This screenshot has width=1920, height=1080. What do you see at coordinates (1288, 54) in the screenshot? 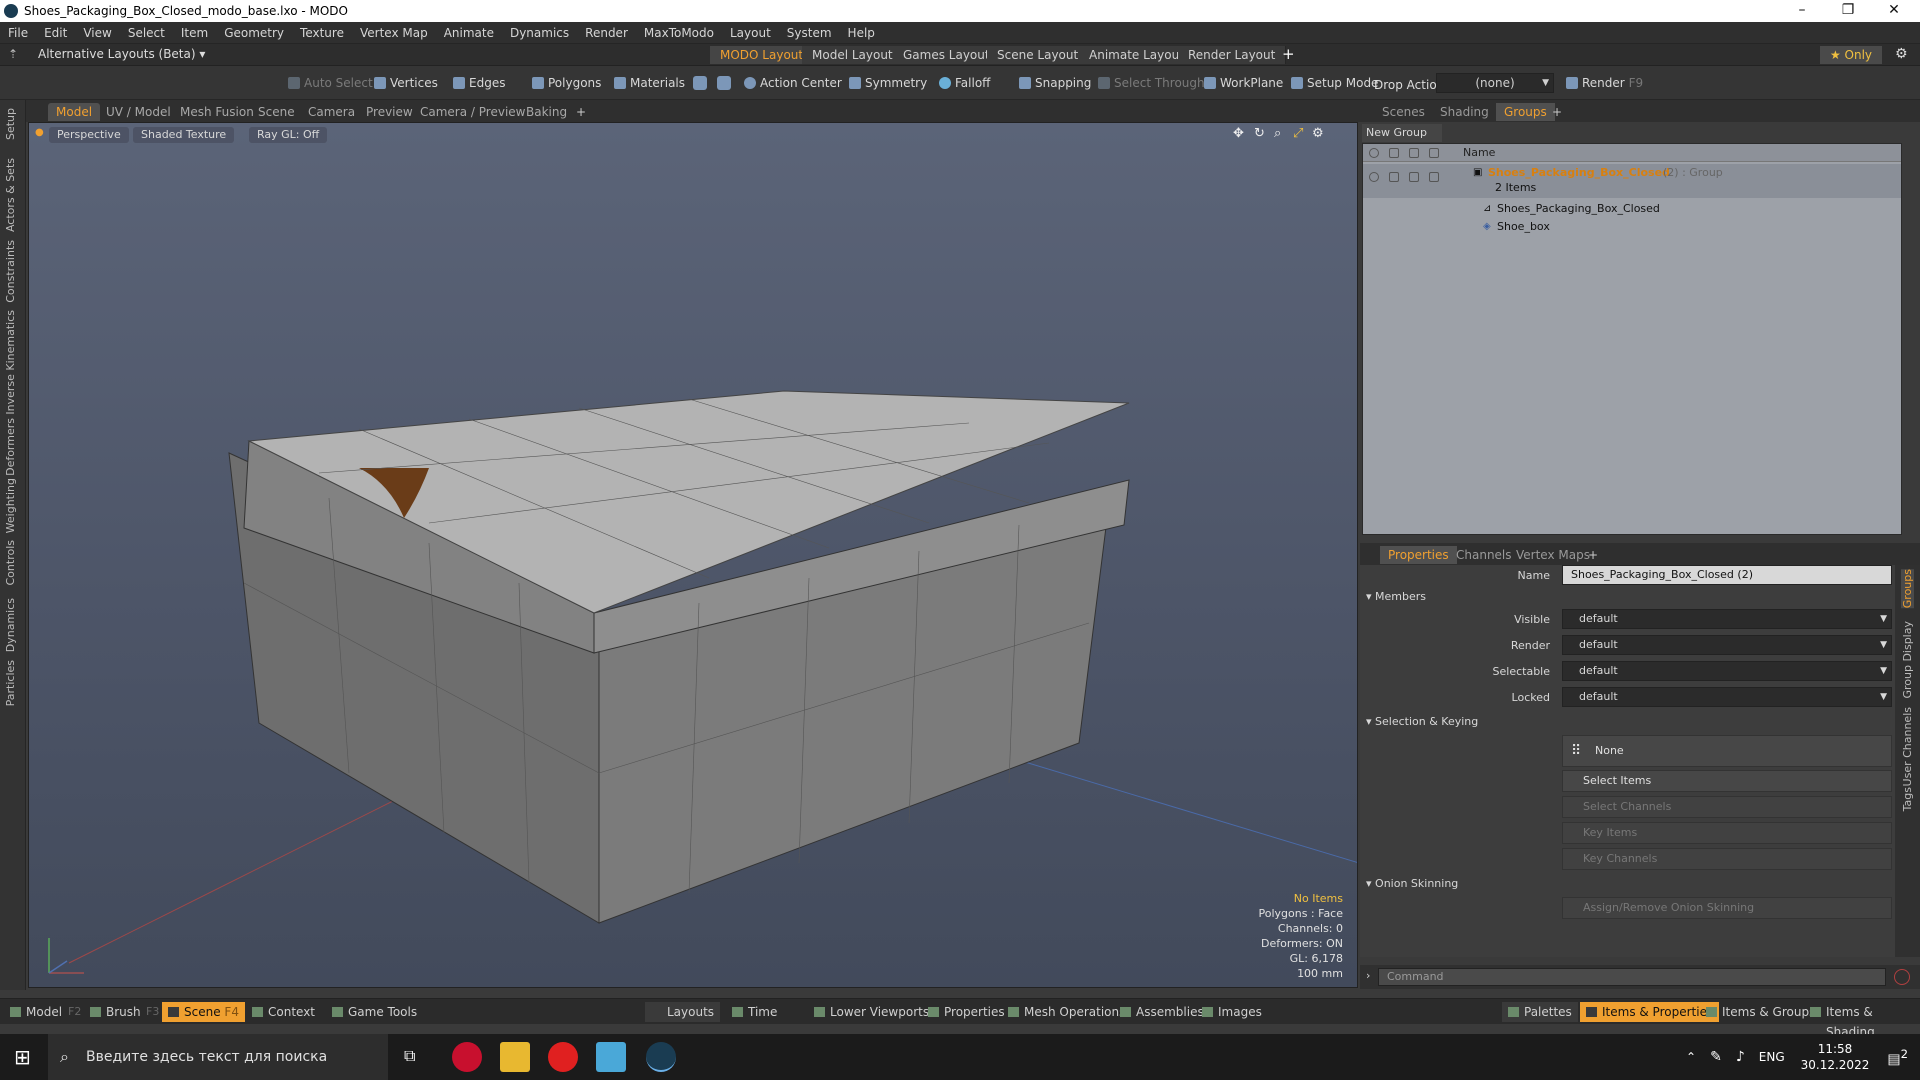
I see `add-layout-button: +` at bounding box center [1288, 54].